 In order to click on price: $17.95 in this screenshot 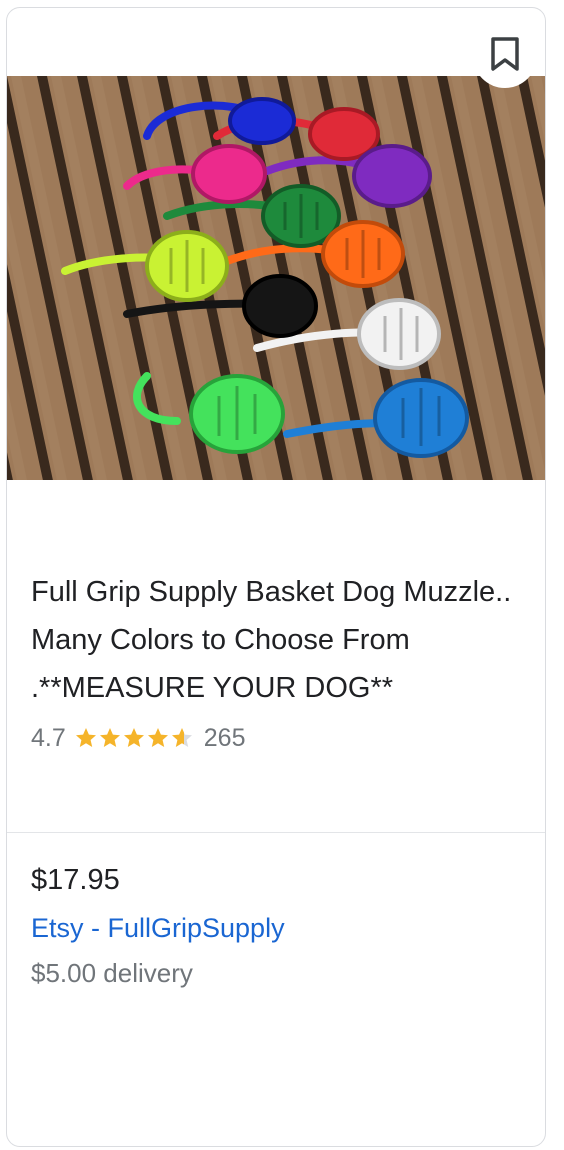, I will do `click(75, 880)`.